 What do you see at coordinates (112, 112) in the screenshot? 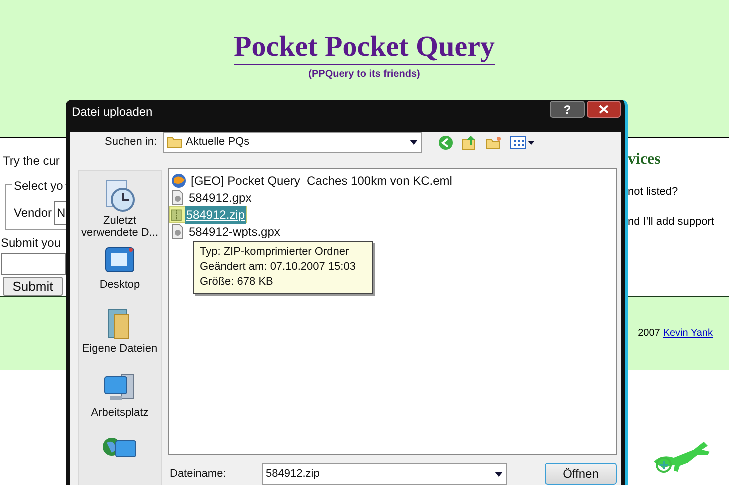
I see `dialog-title: Datei uploaden` at bounding box center [112, 112].